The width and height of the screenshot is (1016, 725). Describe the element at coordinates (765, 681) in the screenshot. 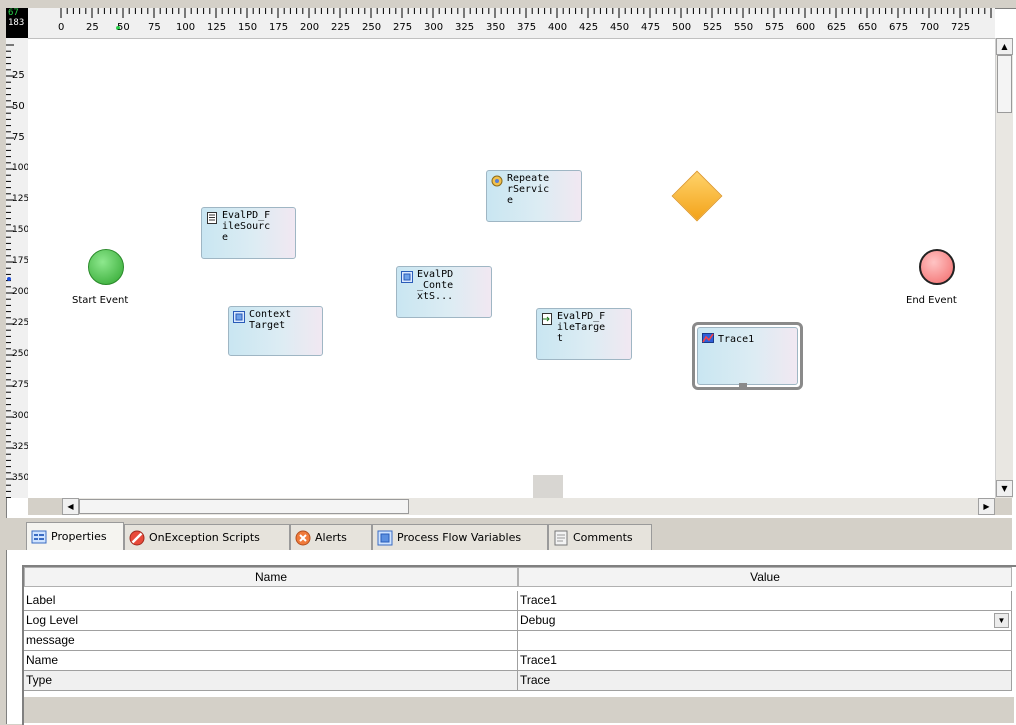

I see `property-value-cell: Trace` at that location.